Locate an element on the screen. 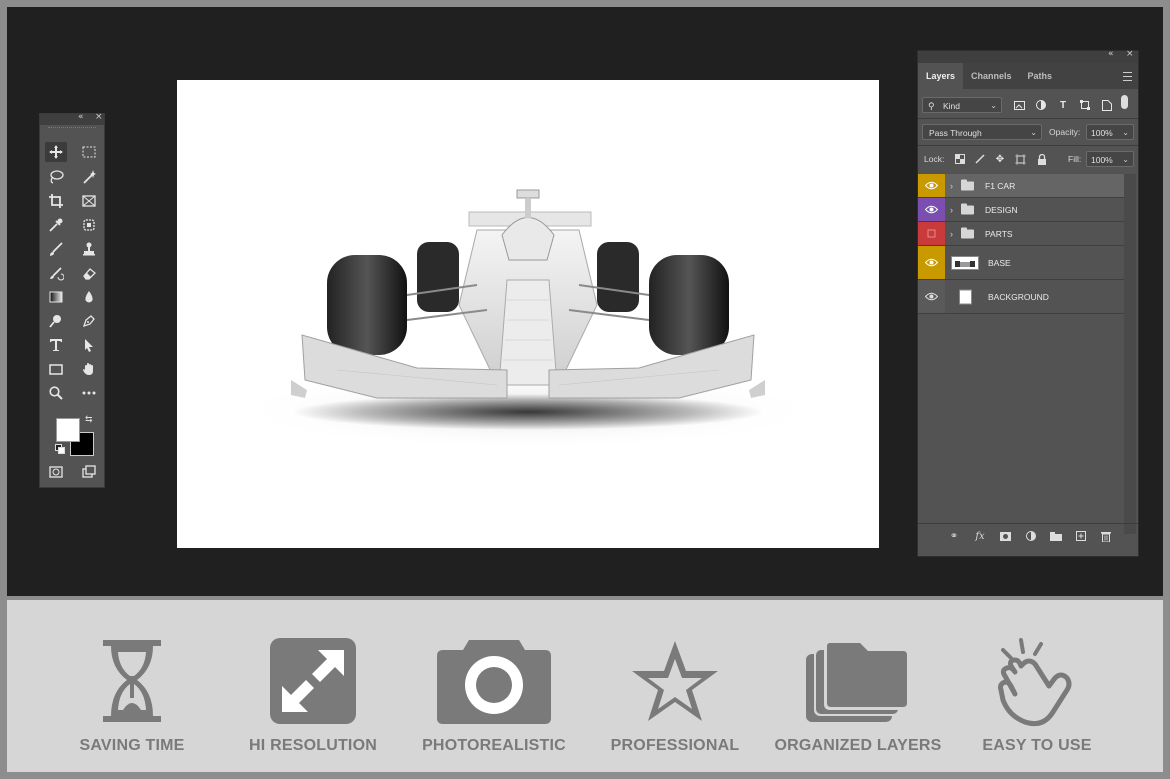 The height and width of the screenshot is (779, 1170). type-tool-icon is located at coordinates (56, 345).